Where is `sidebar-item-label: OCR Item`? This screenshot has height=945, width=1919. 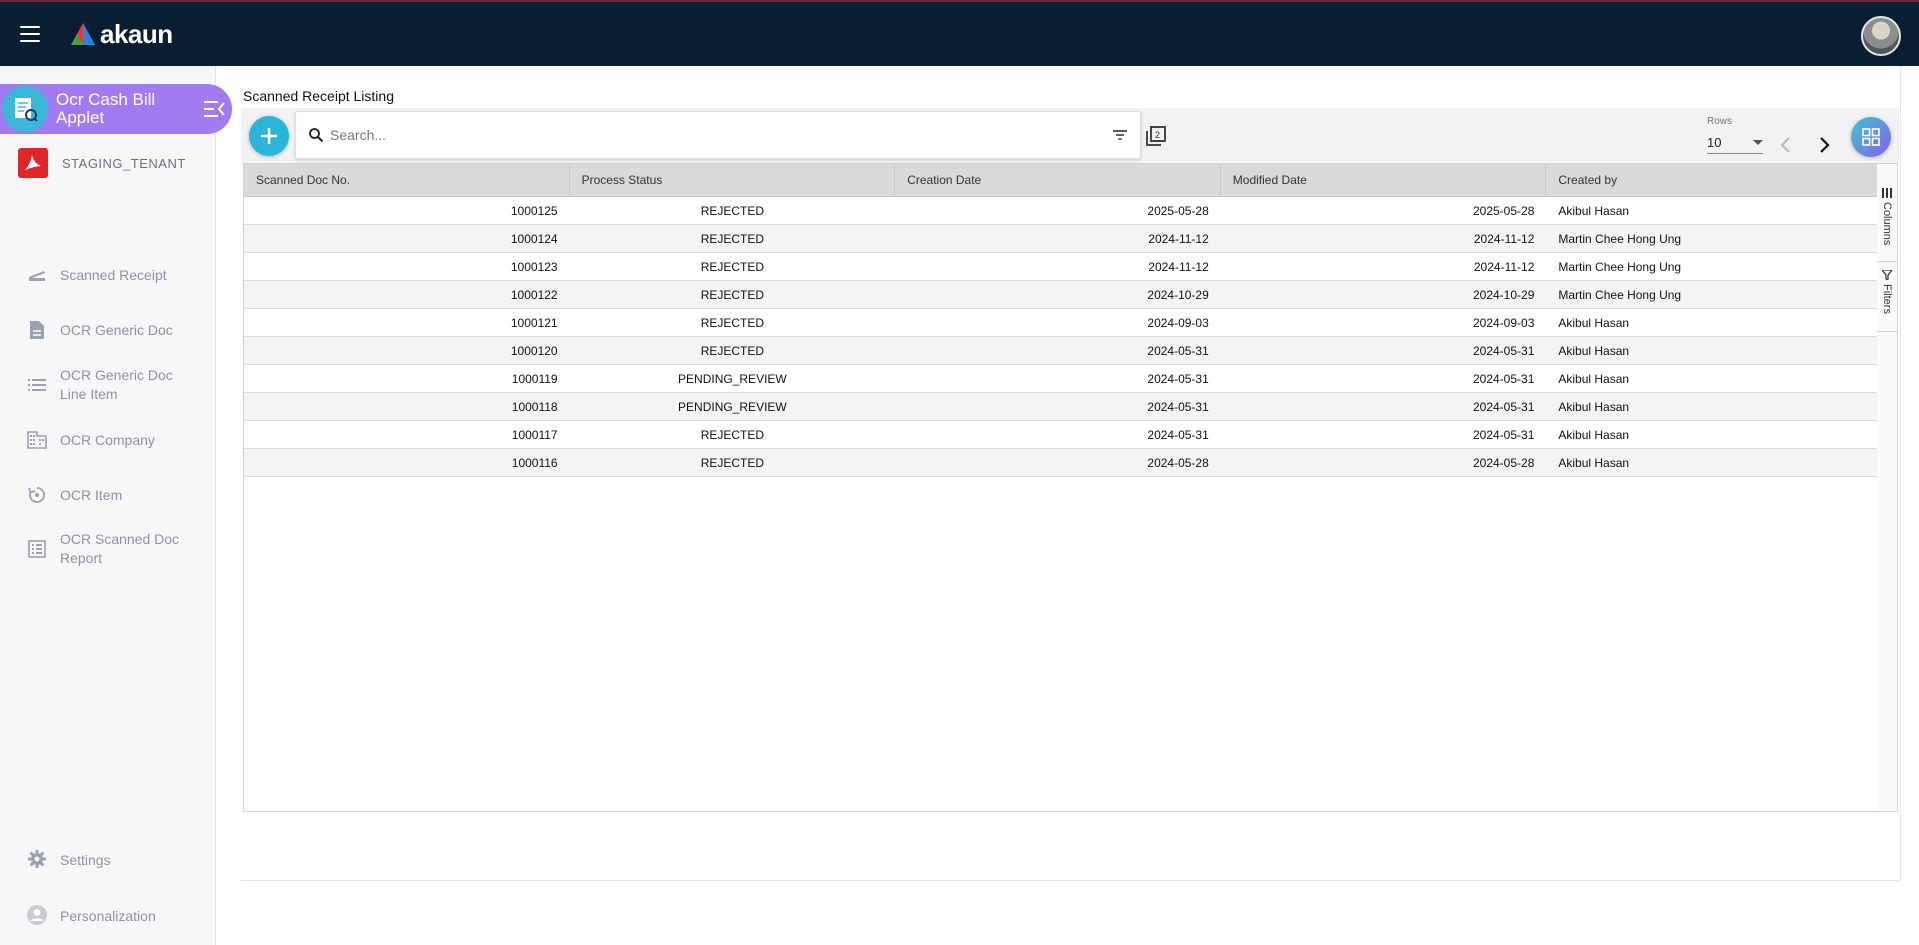
sidebar-item-label: OCR Item is located at coordinates (91, 495).